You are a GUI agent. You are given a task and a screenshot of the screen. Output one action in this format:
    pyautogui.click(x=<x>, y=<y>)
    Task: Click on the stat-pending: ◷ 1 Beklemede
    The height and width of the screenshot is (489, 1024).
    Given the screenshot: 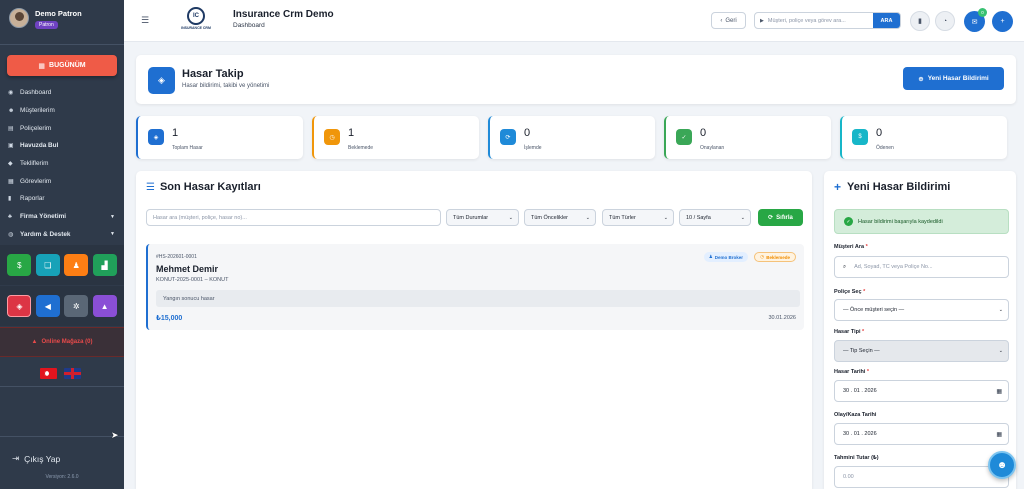 What is the action you would take?
    pyautogui.click(x=395, y=137)
    